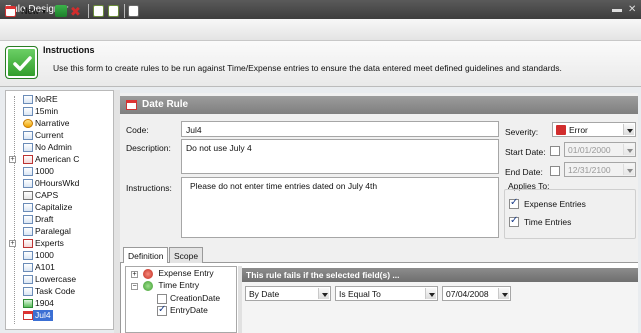 This screenshot has width=641, height=333. Describe the element at coordinates (60, 303) in the screenshot. I see `tree-item: 1904` at that location.